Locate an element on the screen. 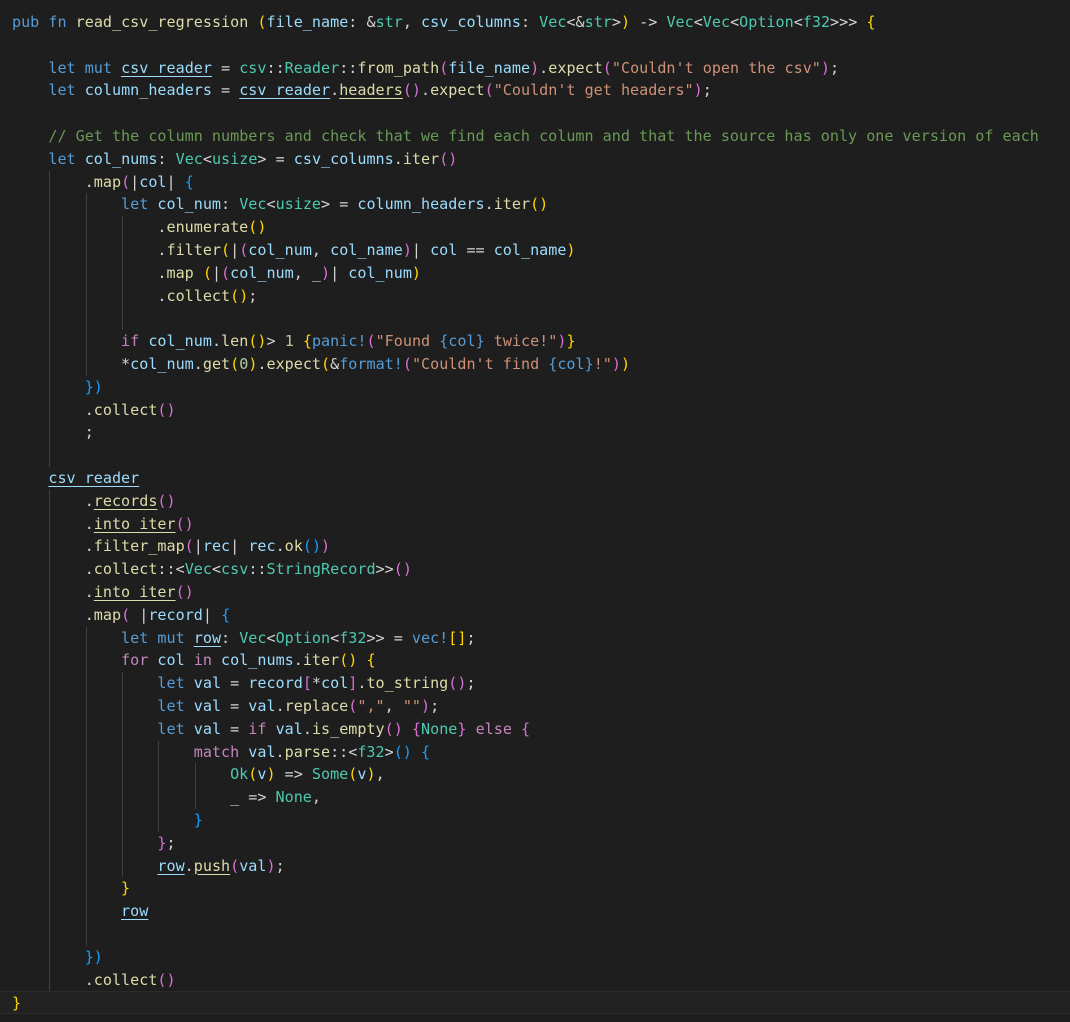 The image size is (1070, 1022). code-line: let val = val.replace(",", ""); is located at coordinates (535, 706).